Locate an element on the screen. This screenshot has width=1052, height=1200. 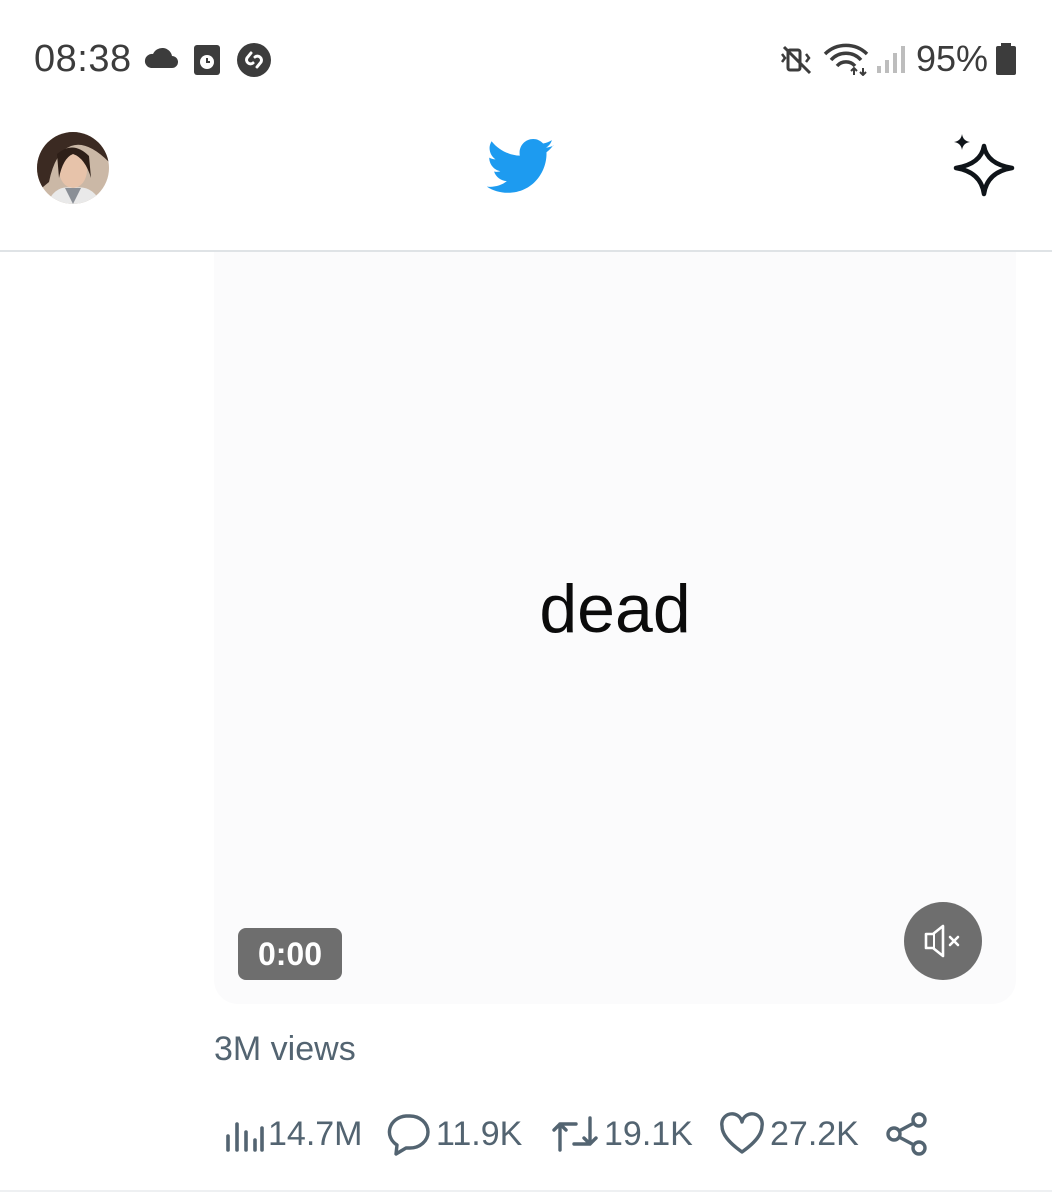
retweet-count: 19.1K is located at coordinates (648, 1133).